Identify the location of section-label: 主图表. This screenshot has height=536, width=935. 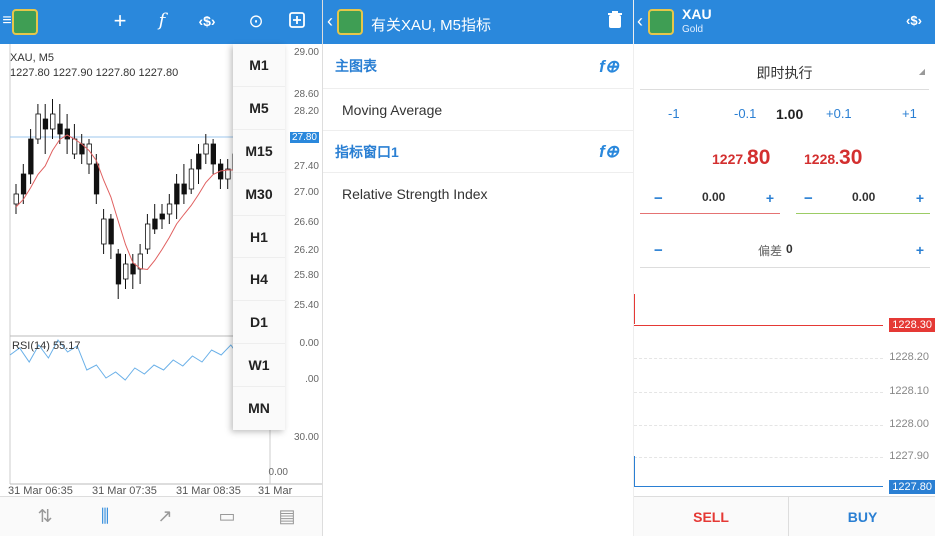
(356, 66).